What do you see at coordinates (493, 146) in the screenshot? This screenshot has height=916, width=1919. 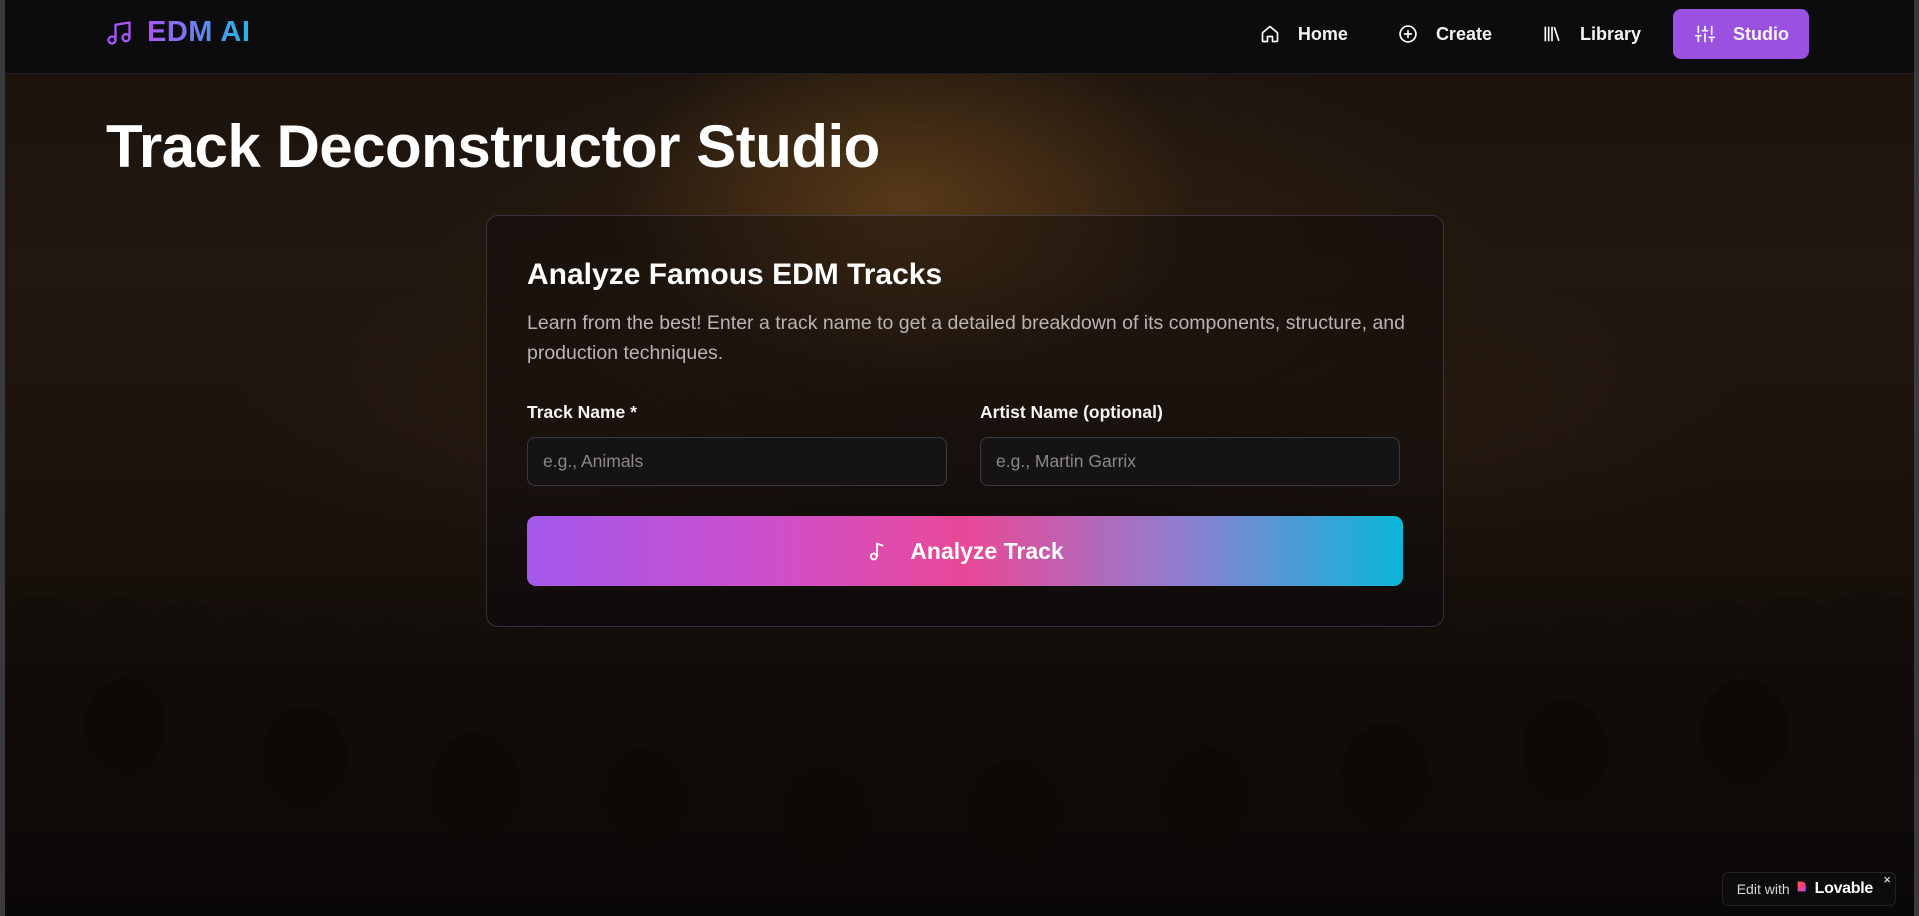 I see `page-title: Track Deconstructor Studio` at bounding box center [493, 146].